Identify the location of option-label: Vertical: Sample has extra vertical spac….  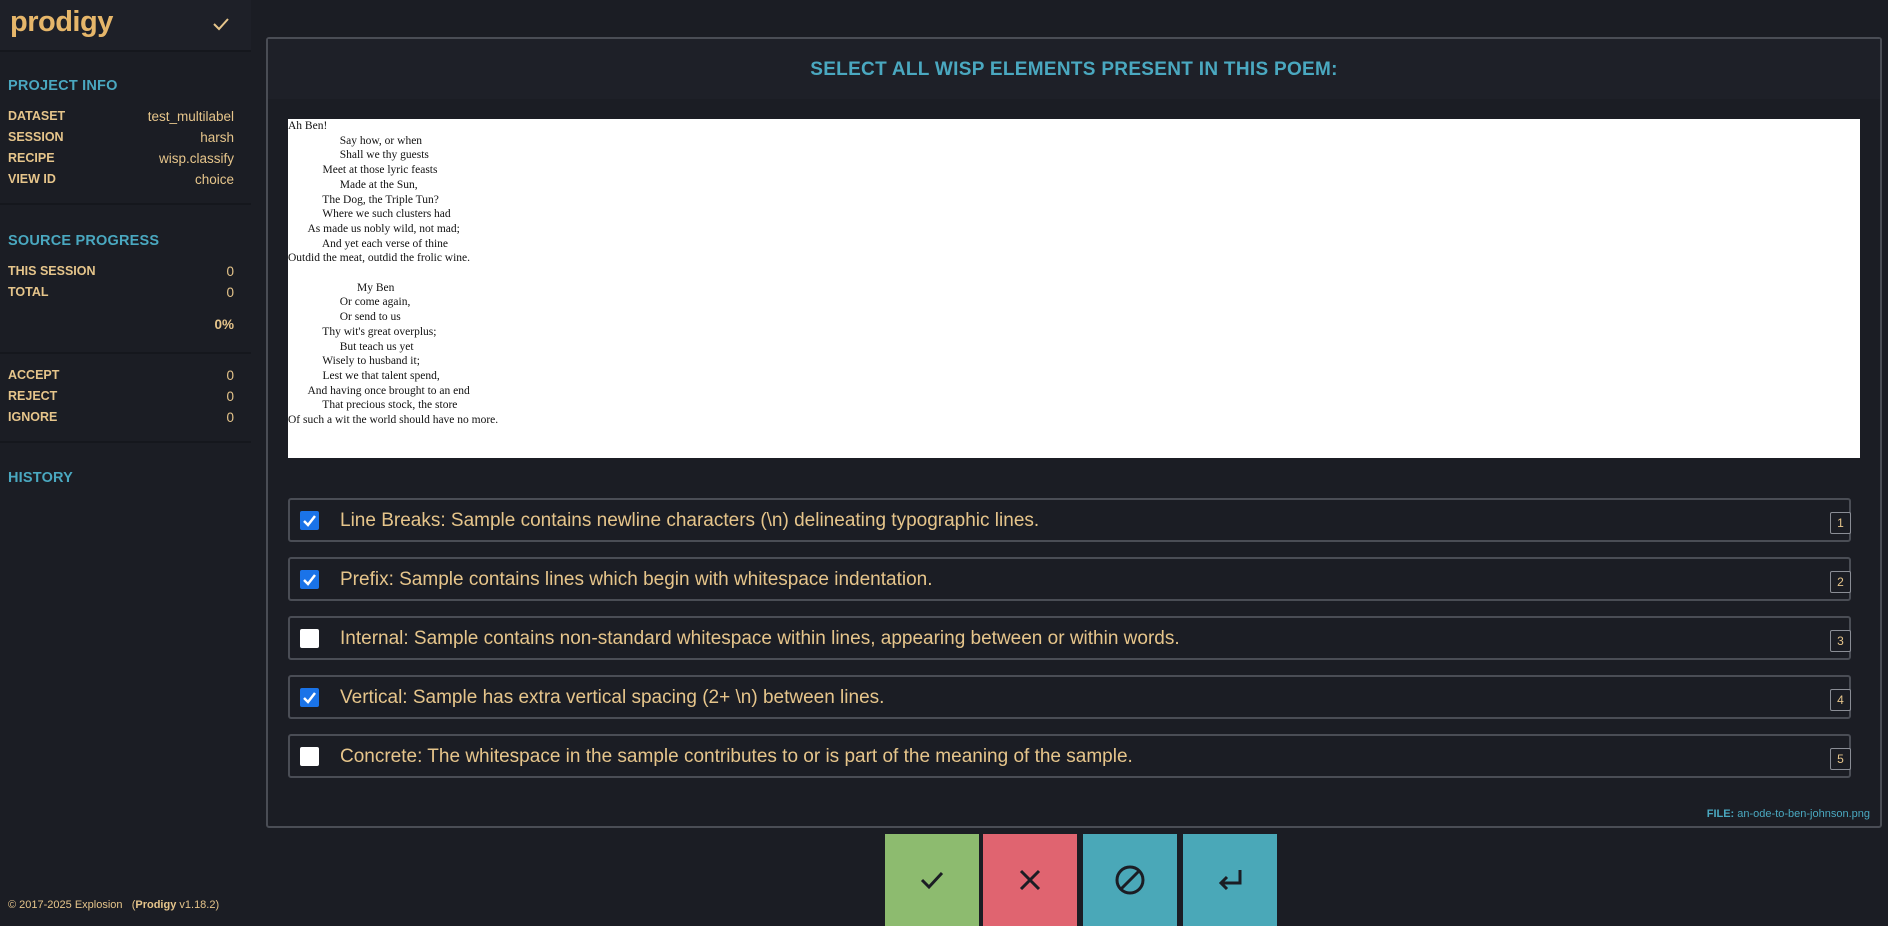
(612, 697).